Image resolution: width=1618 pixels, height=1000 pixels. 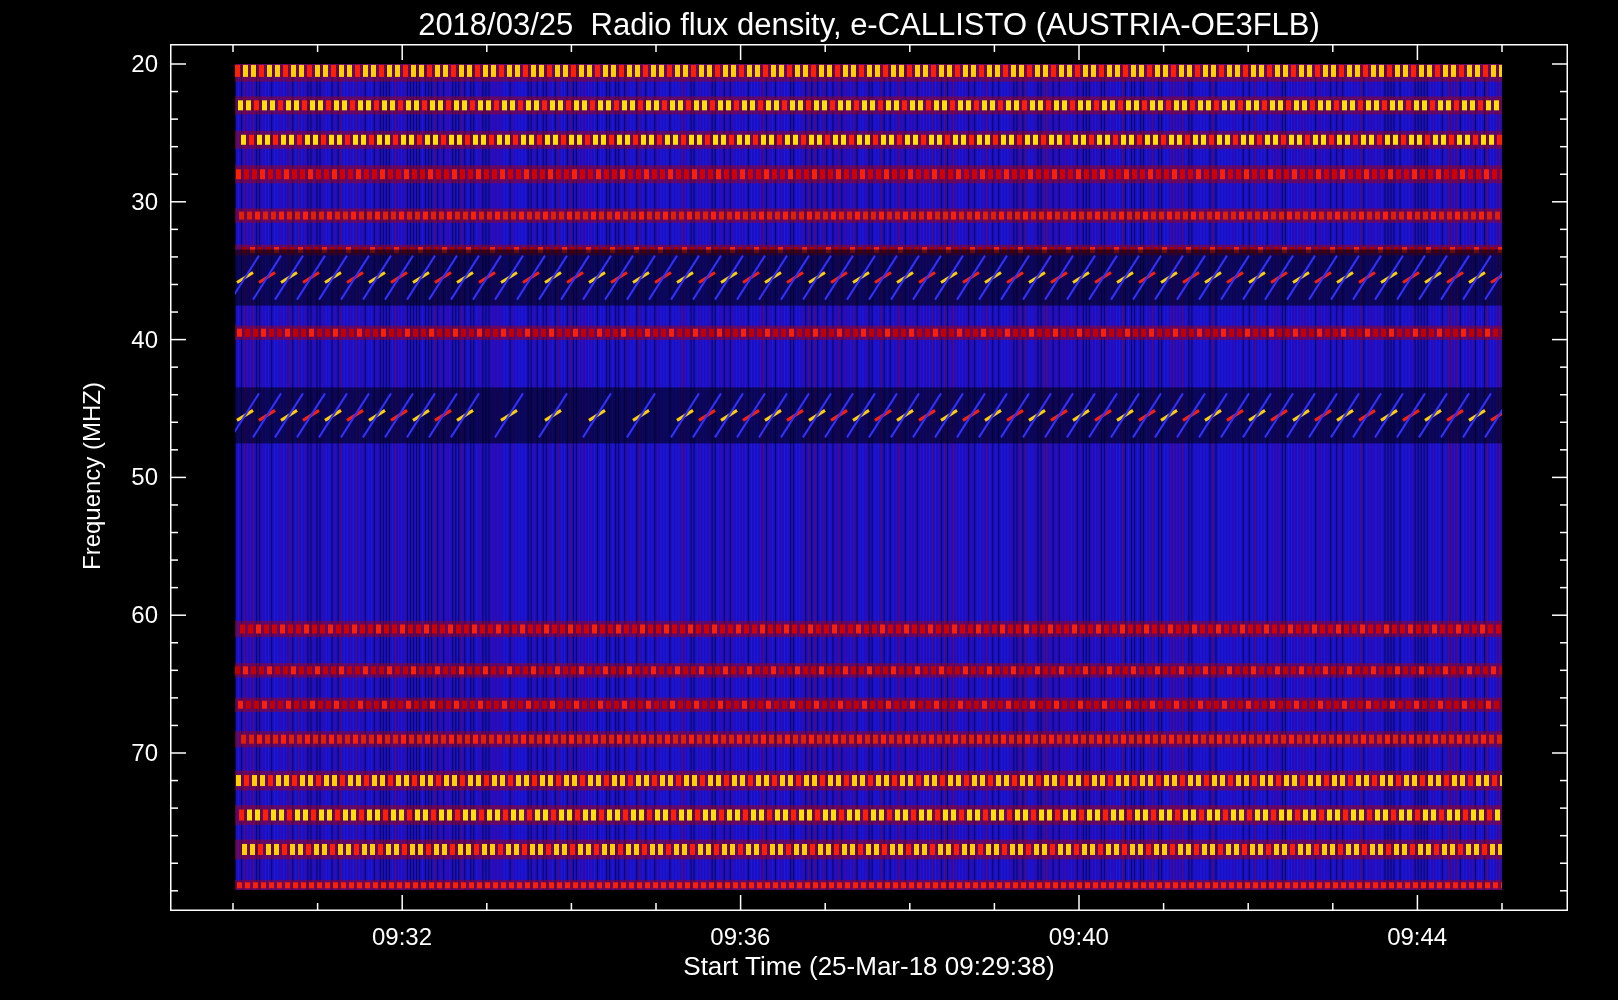 I want to click on x-tick-label: 09:32, so click(x=402, y=937).